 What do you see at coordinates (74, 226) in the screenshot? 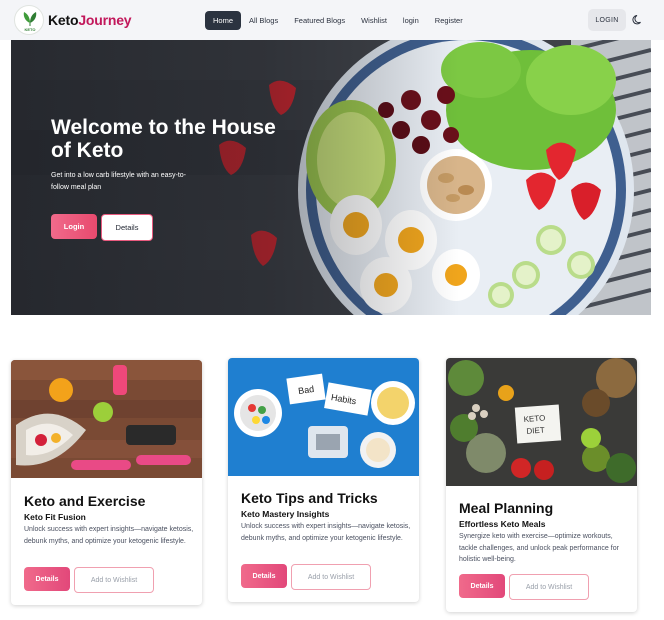
I see `hero-login-button: Login` at bounding box center [74, 226].